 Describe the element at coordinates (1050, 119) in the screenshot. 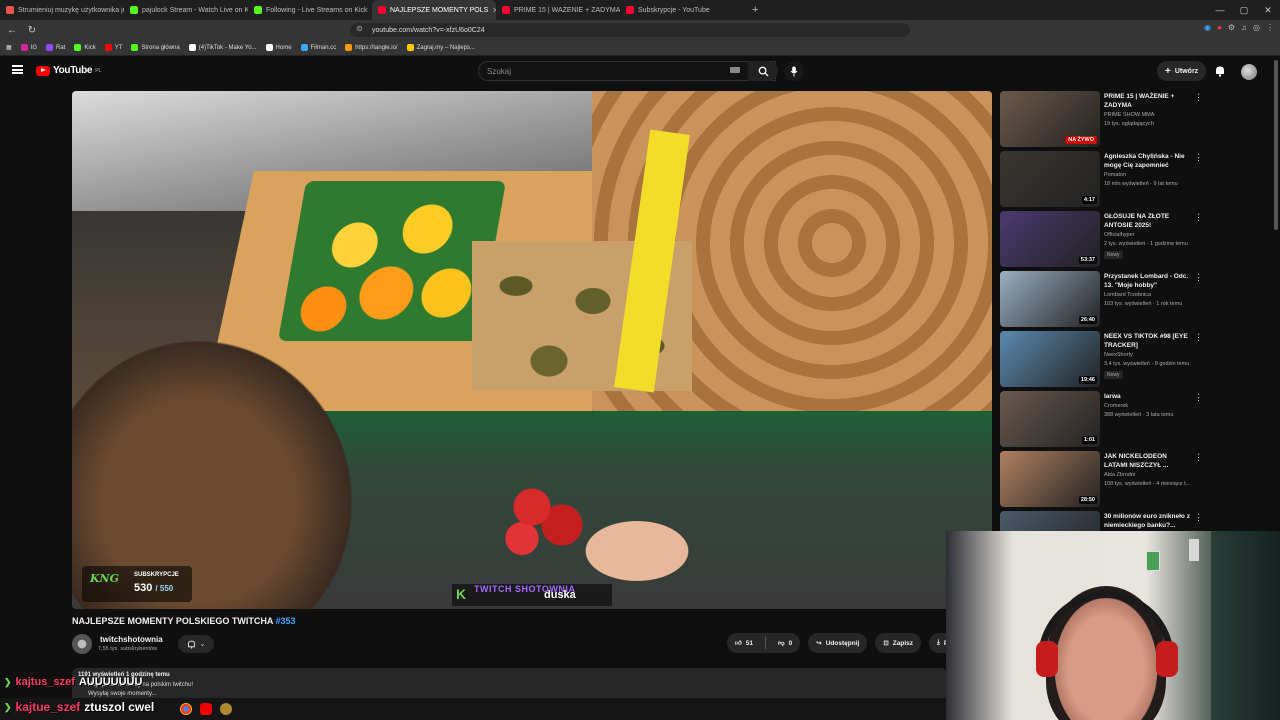

I see `video-thumbnail: NA ŻYWO` at that location.